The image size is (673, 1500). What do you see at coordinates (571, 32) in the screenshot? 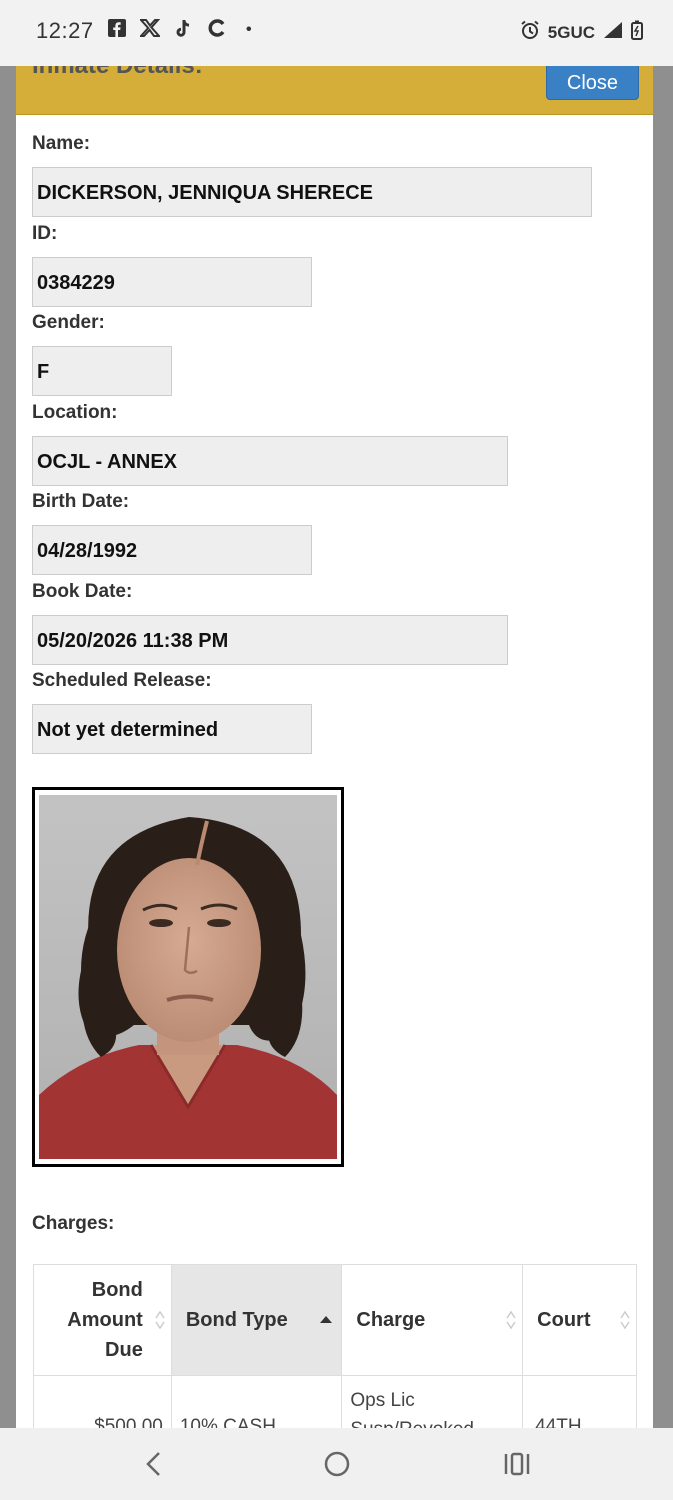
I see `network-type: 5GUC` at bounding box center [571, 32].